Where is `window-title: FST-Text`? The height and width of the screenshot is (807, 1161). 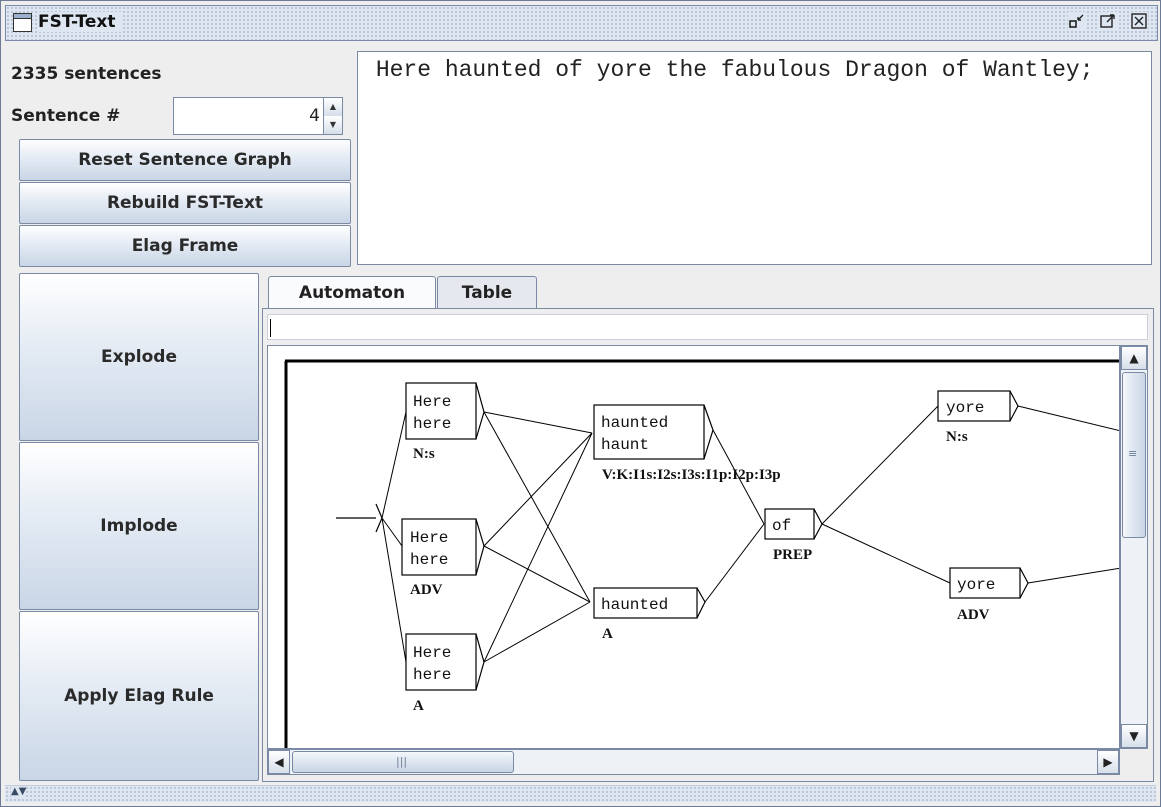 window-title: FST-Text is located at coordinates (81, 22).